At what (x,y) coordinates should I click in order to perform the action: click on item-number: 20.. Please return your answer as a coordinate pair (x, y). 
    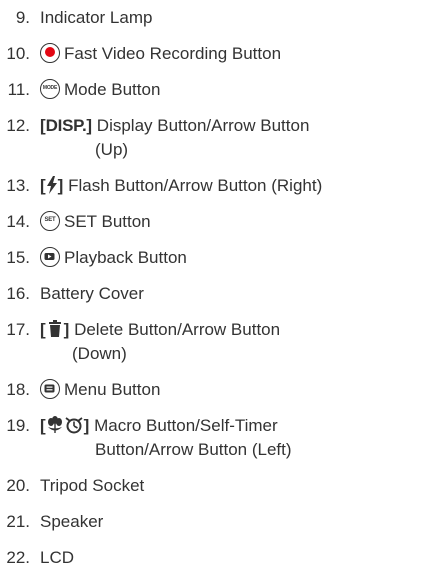
    Looking at the image, I should click on (18, 485).